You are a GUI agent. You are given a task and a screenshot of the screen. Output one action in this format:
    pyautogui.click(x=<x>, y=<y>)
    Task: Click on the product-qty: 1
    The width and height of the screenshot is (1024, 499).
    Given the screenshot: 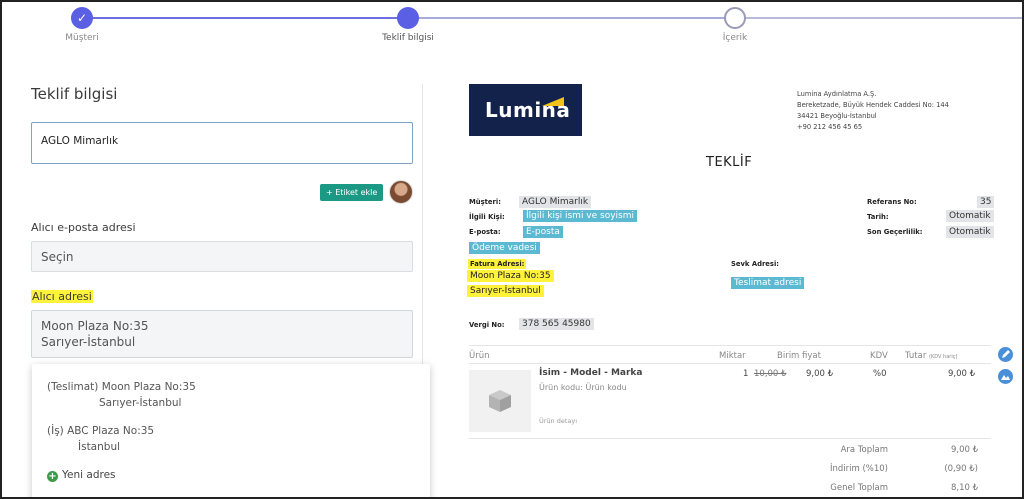 What is the action you would take?
    pyautogui.click(x=746, y=374)
    